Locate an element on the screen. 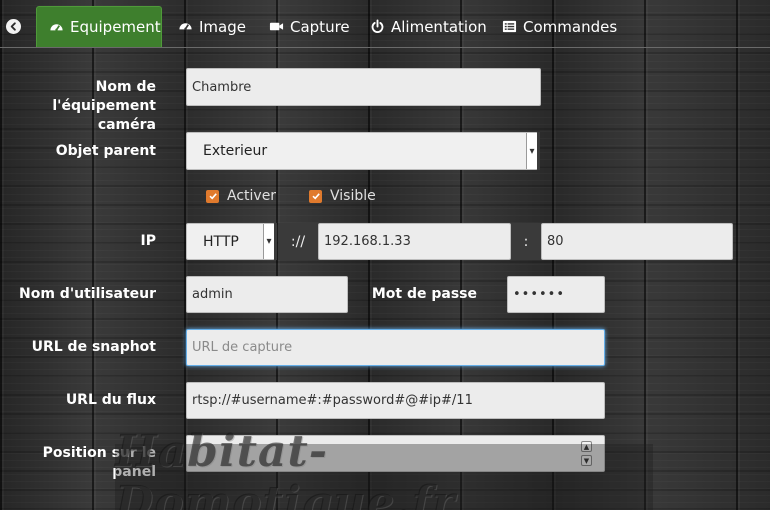  snapshot-url-input: URL de capture is located at coordinates (395, 347).